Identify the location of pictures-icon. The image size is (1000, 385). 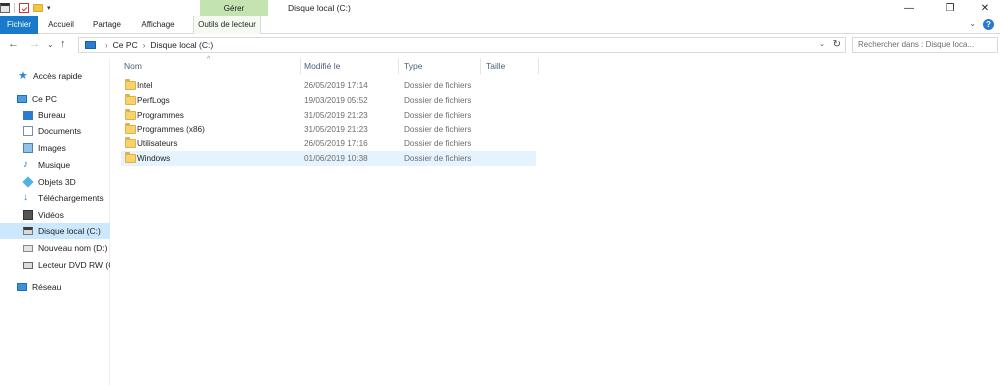
(28, 148).